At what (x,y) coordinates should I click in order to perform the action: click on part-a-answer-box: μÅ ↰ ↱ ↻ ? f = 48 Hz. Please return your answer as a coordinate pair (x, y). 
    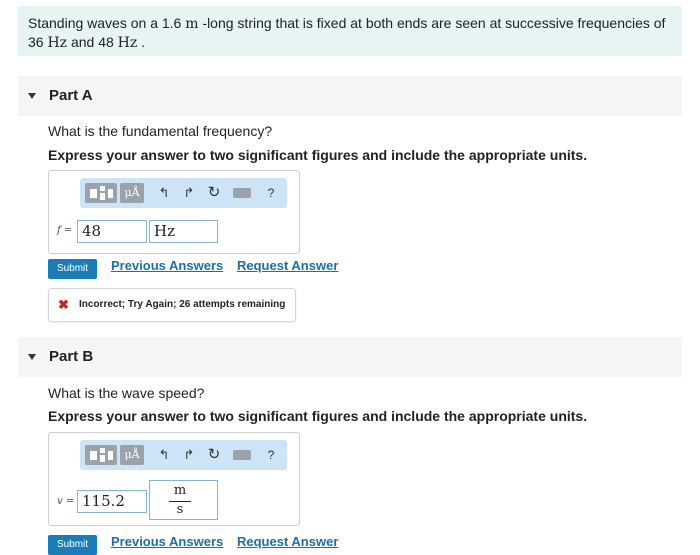
    Looking at the image, I should click on (174, 212).